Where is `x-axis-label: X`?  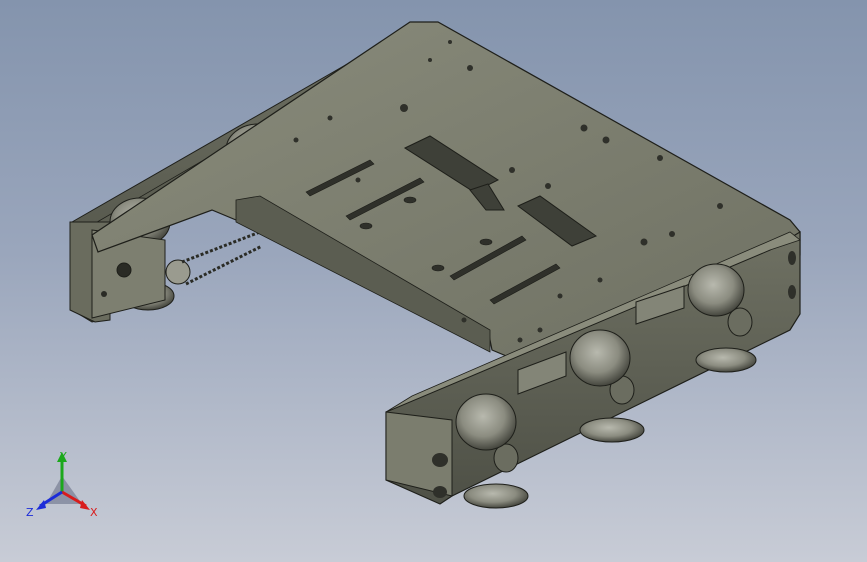 x-axis-label: X is located at coordinates (94, 512).